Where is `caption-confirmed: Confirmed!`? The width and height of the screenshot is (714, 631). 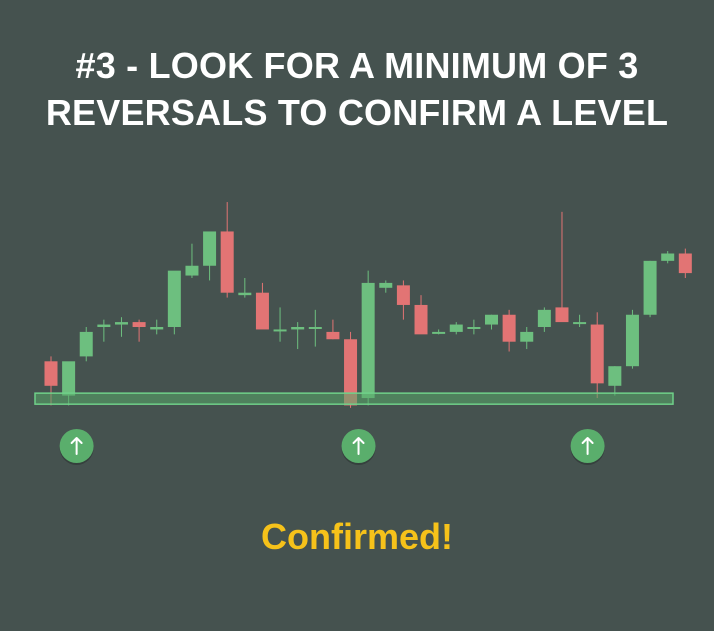 caption-confirmed: Confirmed! is located at coordinates (357, 536).